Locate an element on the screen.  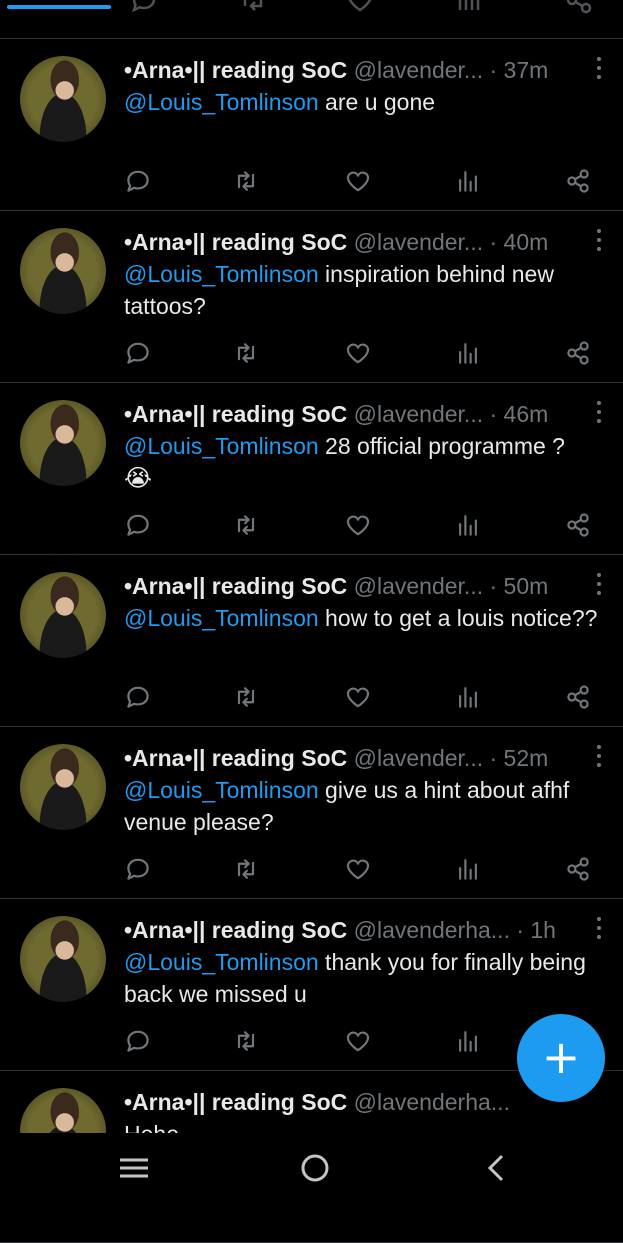
tweet-text: @Louis_Tomlinson are u gone is located at coordinates (369, 102).